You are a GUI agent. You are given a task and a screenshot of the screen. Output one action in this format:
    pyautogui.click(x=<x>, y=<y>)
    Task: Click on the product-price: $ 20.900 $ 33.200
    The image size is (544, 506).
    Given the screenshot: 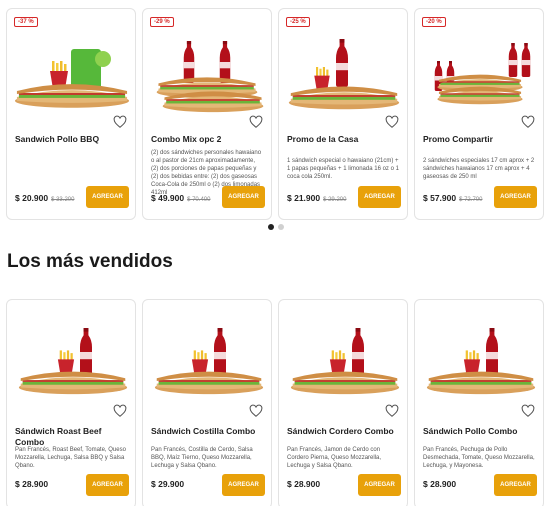 What is the action you would take?
    pyautogui.click(x=44, y=198)
    